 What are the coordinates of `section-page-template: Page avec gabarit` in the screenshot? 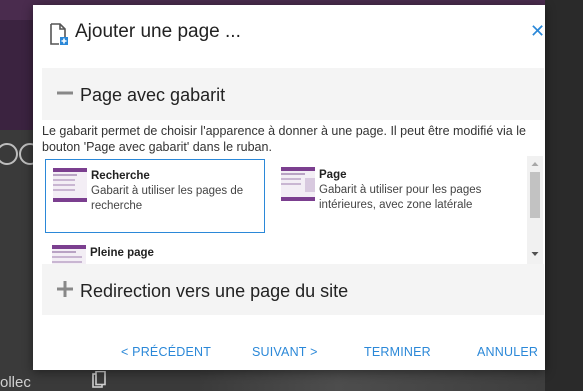 It's located at (293, 94).